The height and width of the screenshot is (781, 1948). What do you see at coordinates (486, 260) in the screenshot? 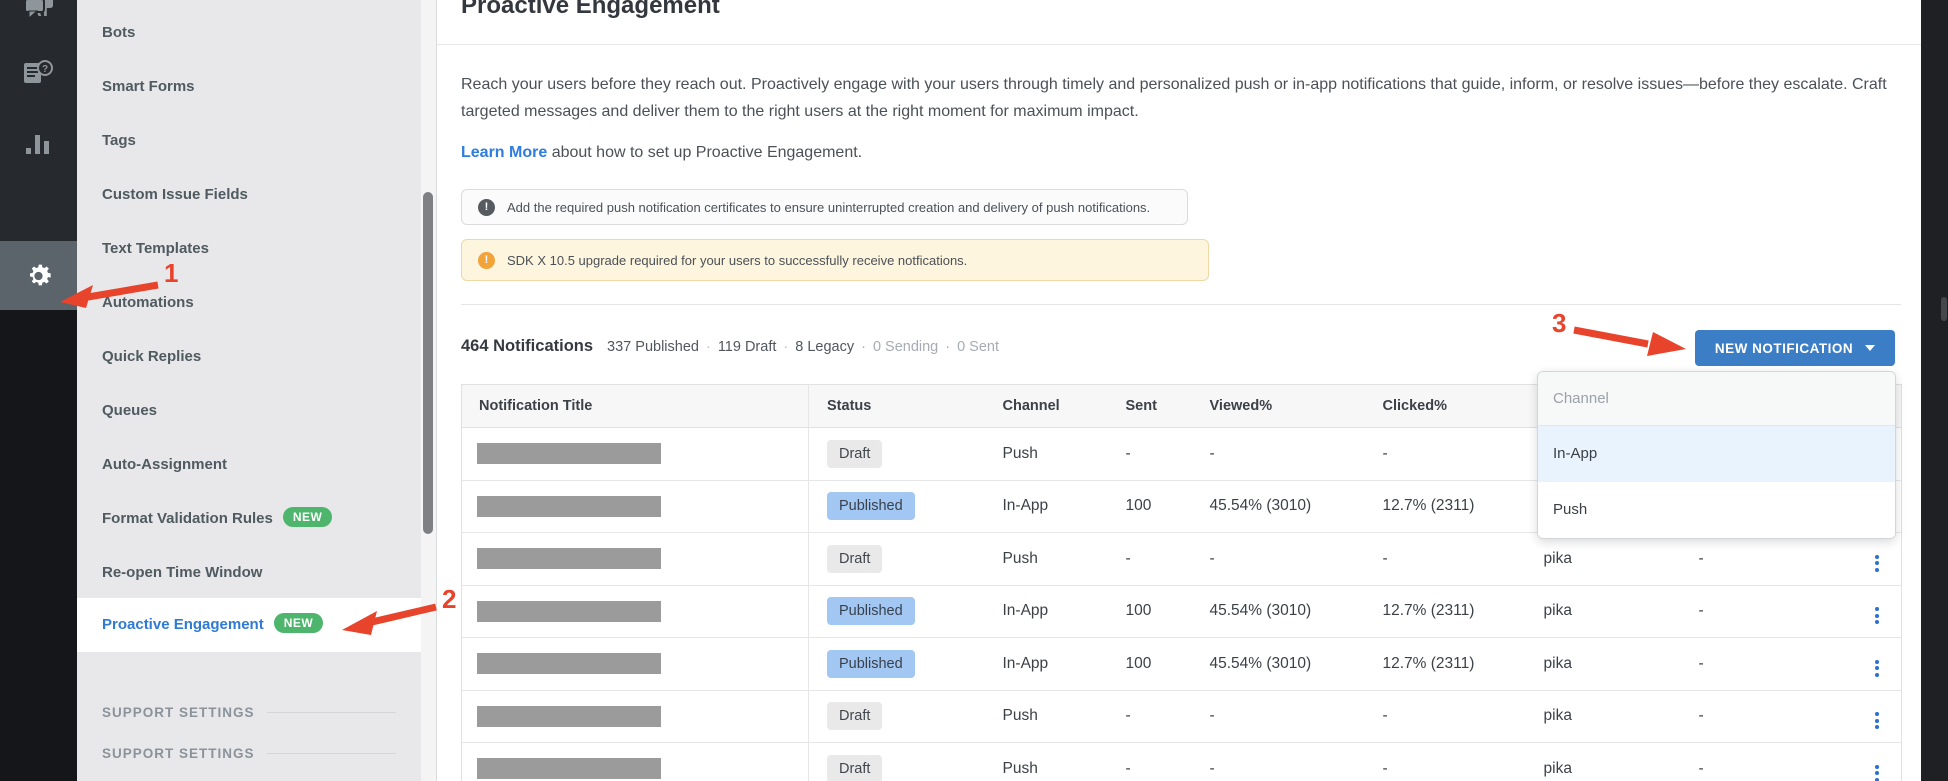
I see `warning-exclamation-icon: !` at bounding box center [486, 260].